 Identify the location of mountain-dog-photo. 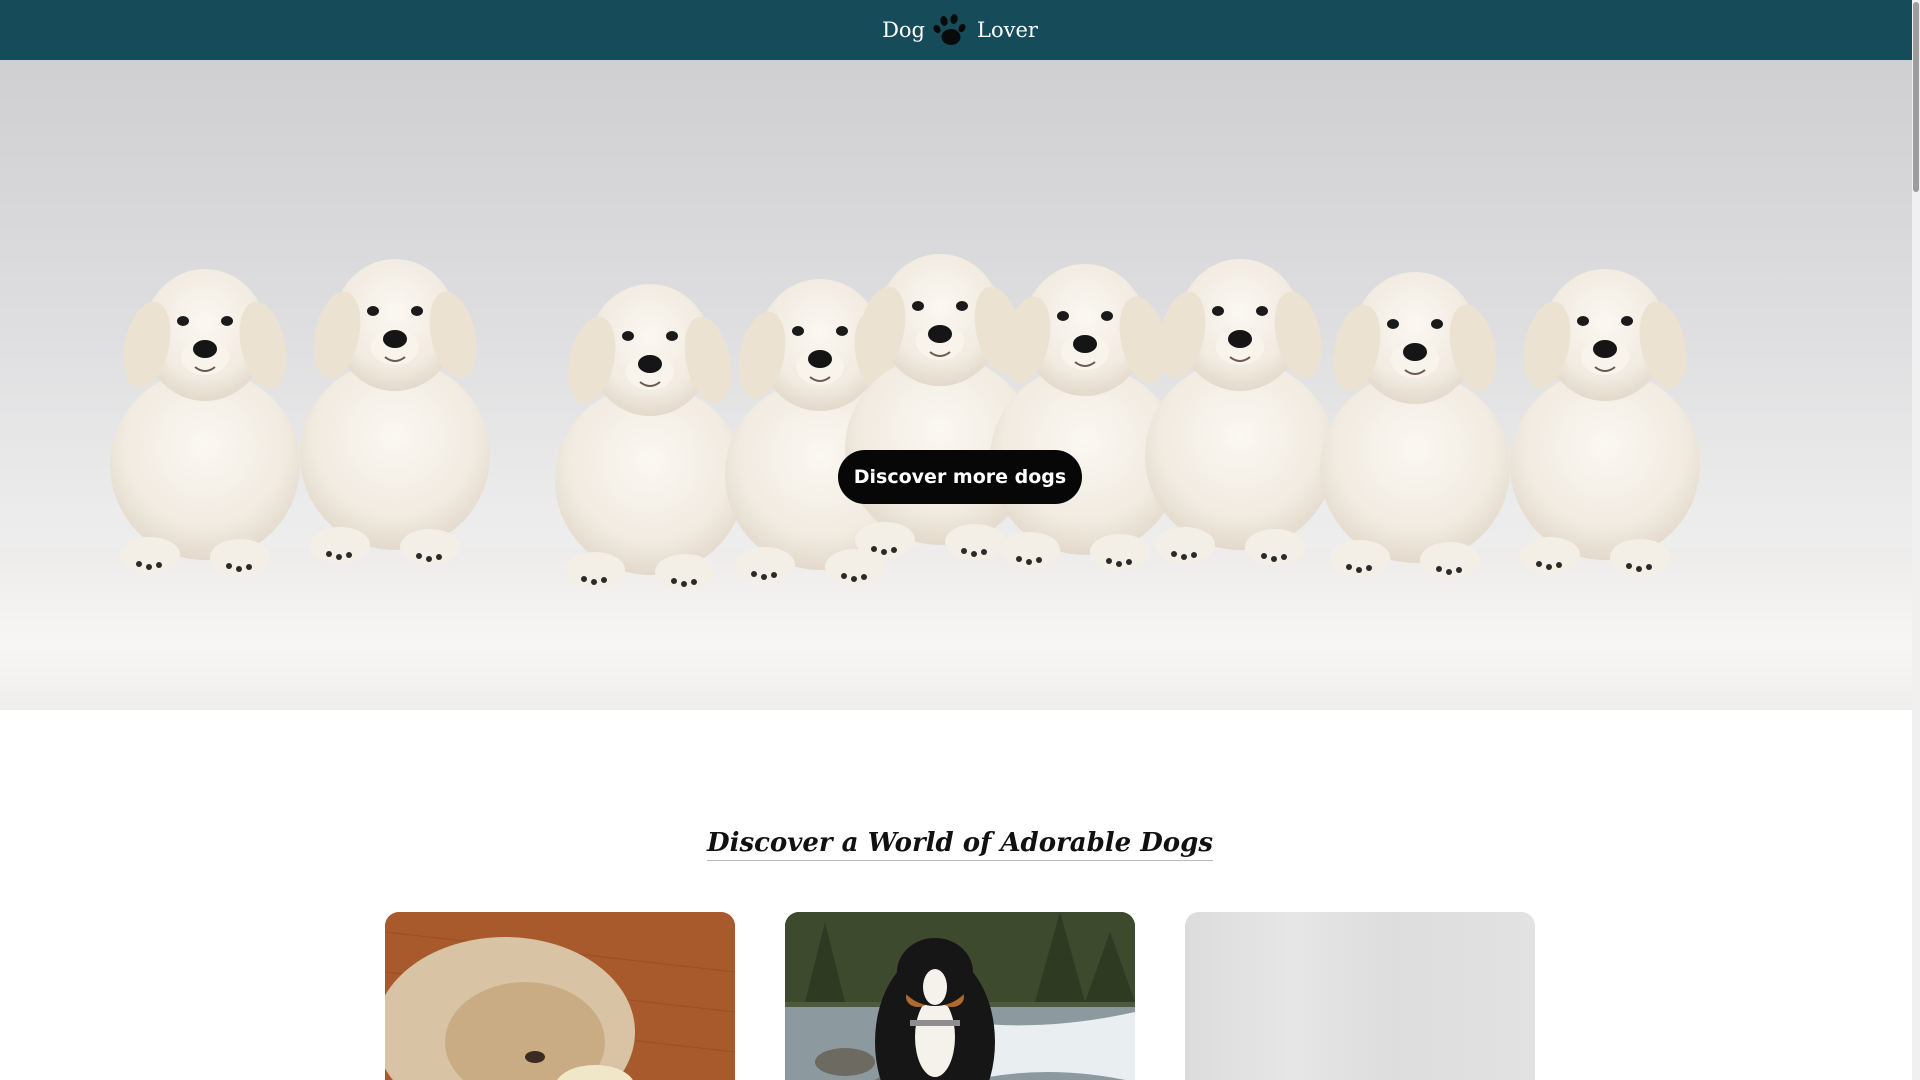
(960, 996).